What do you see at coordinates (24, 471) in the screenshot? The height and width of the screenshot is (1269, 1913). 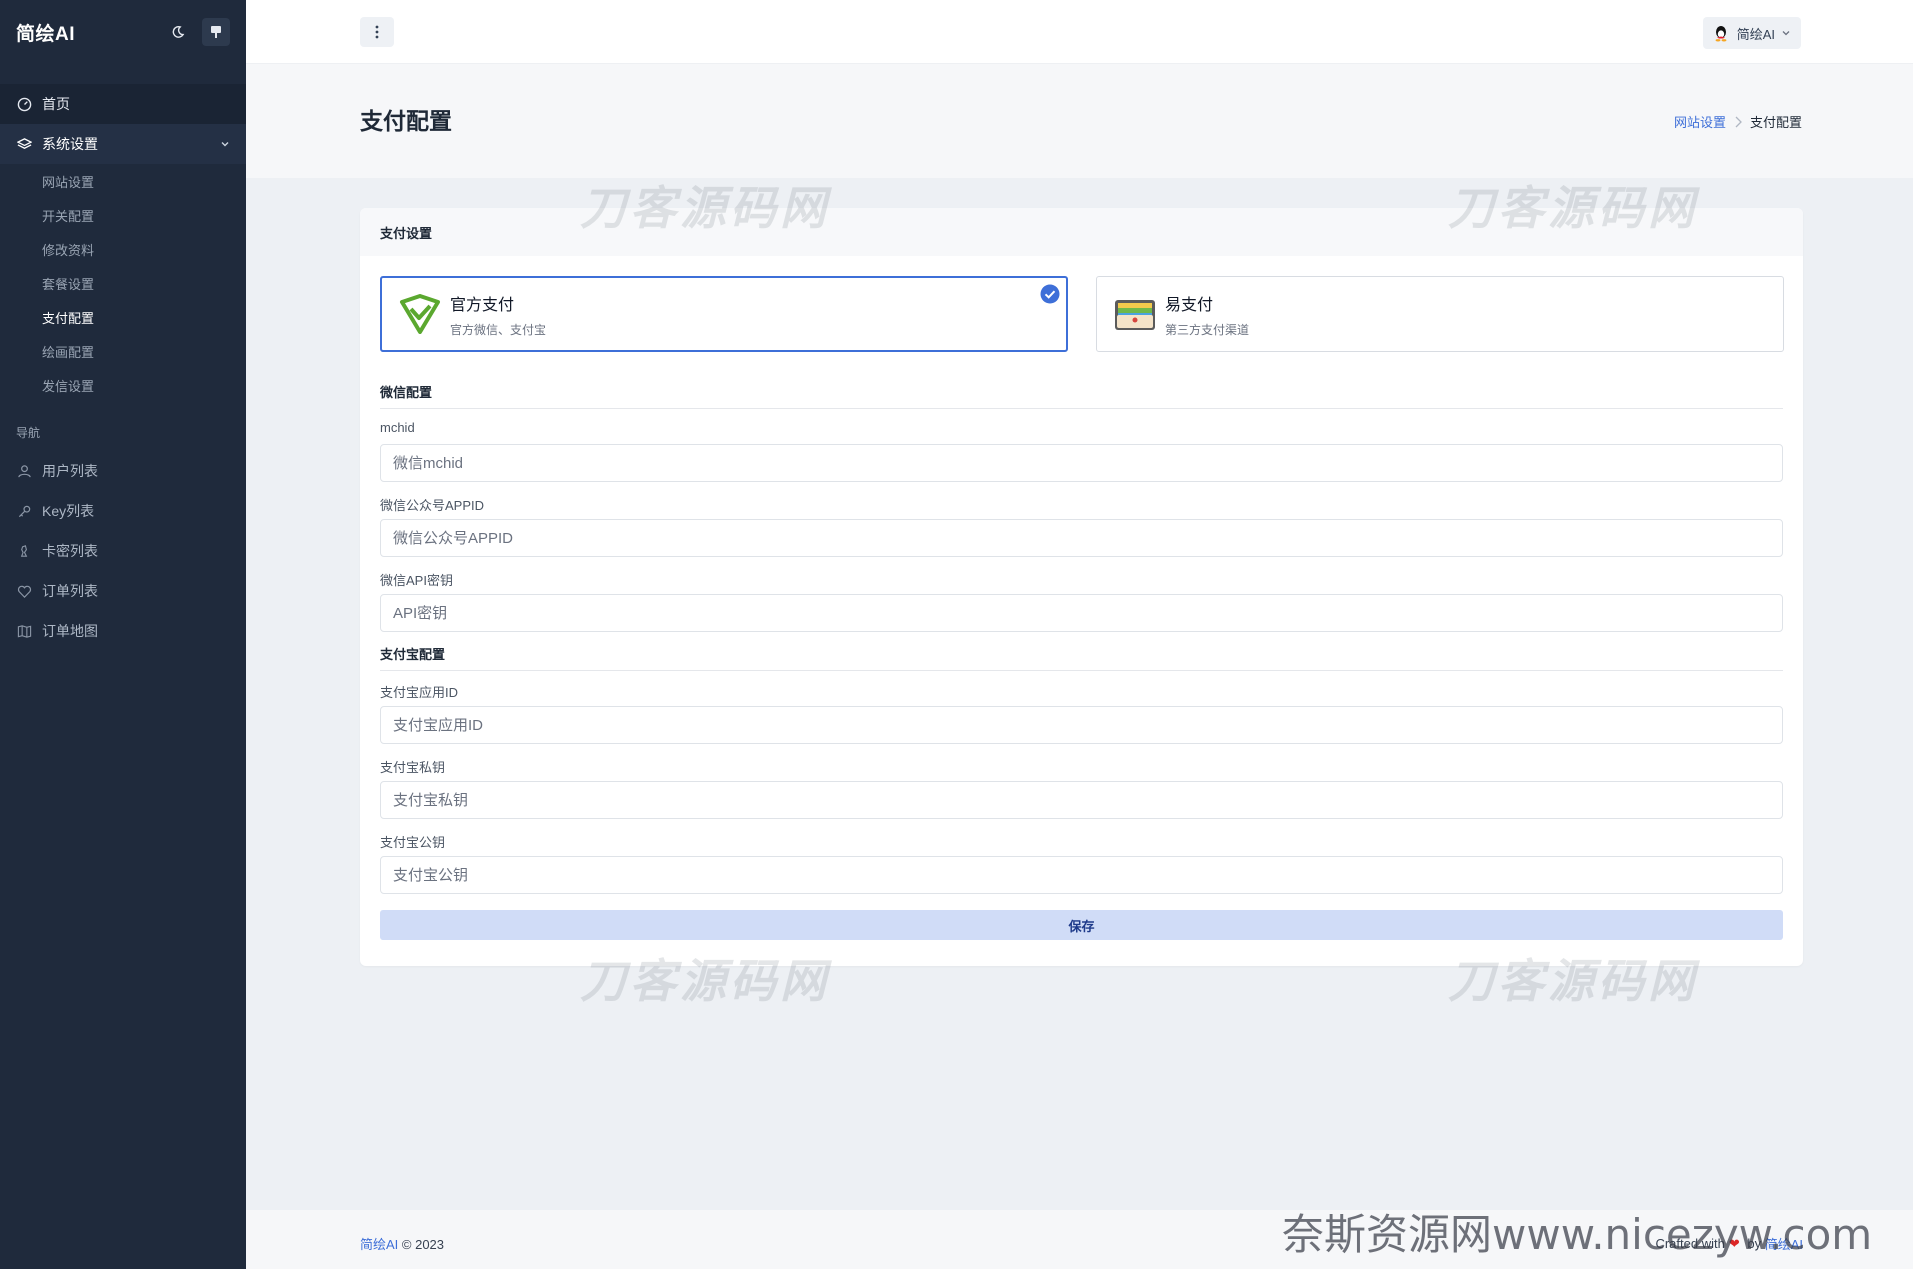 I see `user-icon` at bounding box center [24, 471].